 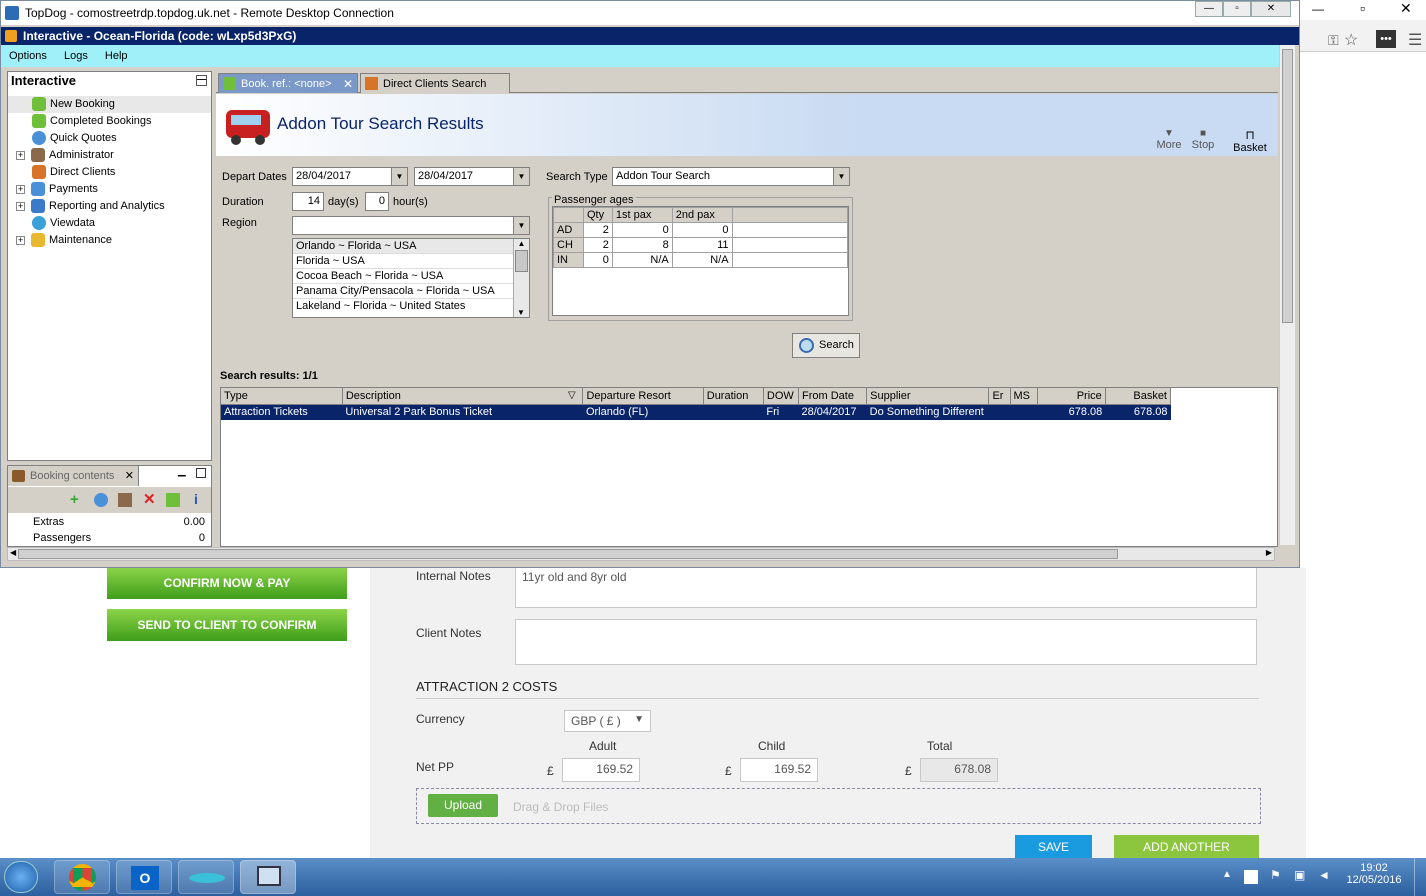 I want to click on extension-icon: •••, so click(x=1386, y=39).